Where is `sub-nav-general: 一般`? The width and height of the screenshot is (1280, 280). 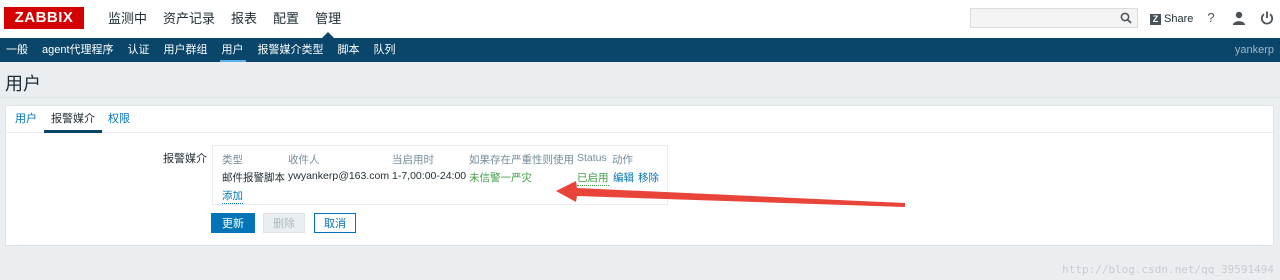
sub-nav-general: 一般 is located at coordinates (18, 50).